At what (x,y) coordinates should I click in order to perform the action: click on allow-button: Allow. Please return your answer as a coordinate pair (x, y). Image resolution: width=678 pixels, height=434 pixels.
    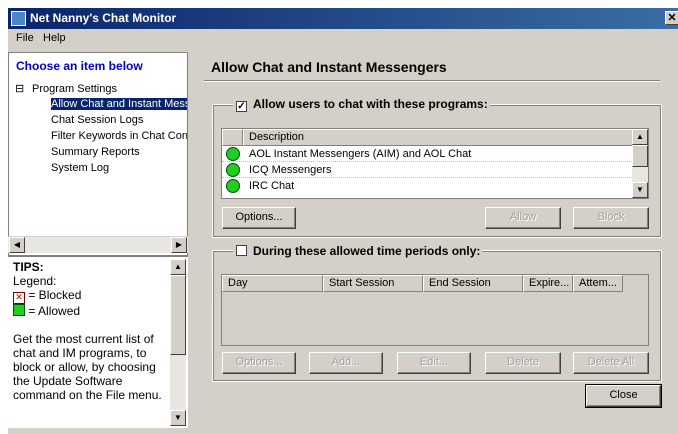
    Looking at the image, I should click on (523, 218).